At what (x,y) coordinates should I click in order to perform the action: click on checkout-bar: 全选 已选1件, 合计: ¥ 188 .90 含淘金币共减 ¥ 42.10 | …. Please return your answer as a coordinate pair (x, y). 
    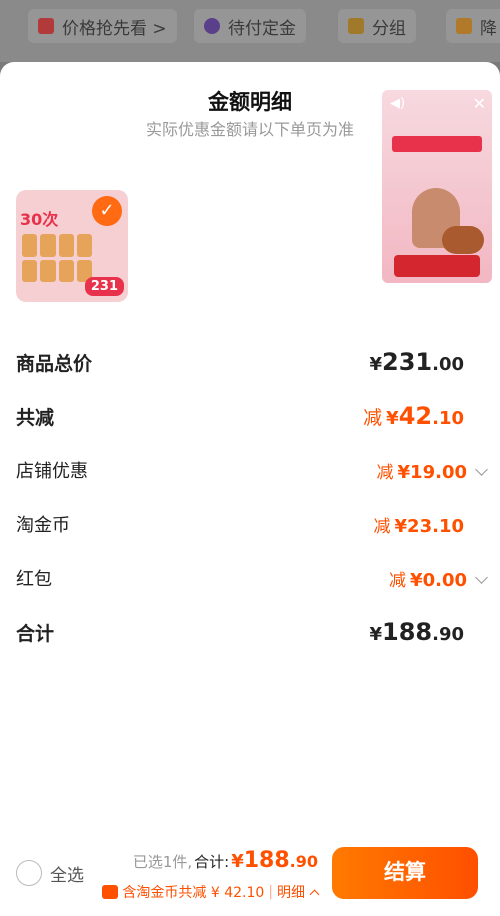
    Looking at the image, I should click on (250, 877).